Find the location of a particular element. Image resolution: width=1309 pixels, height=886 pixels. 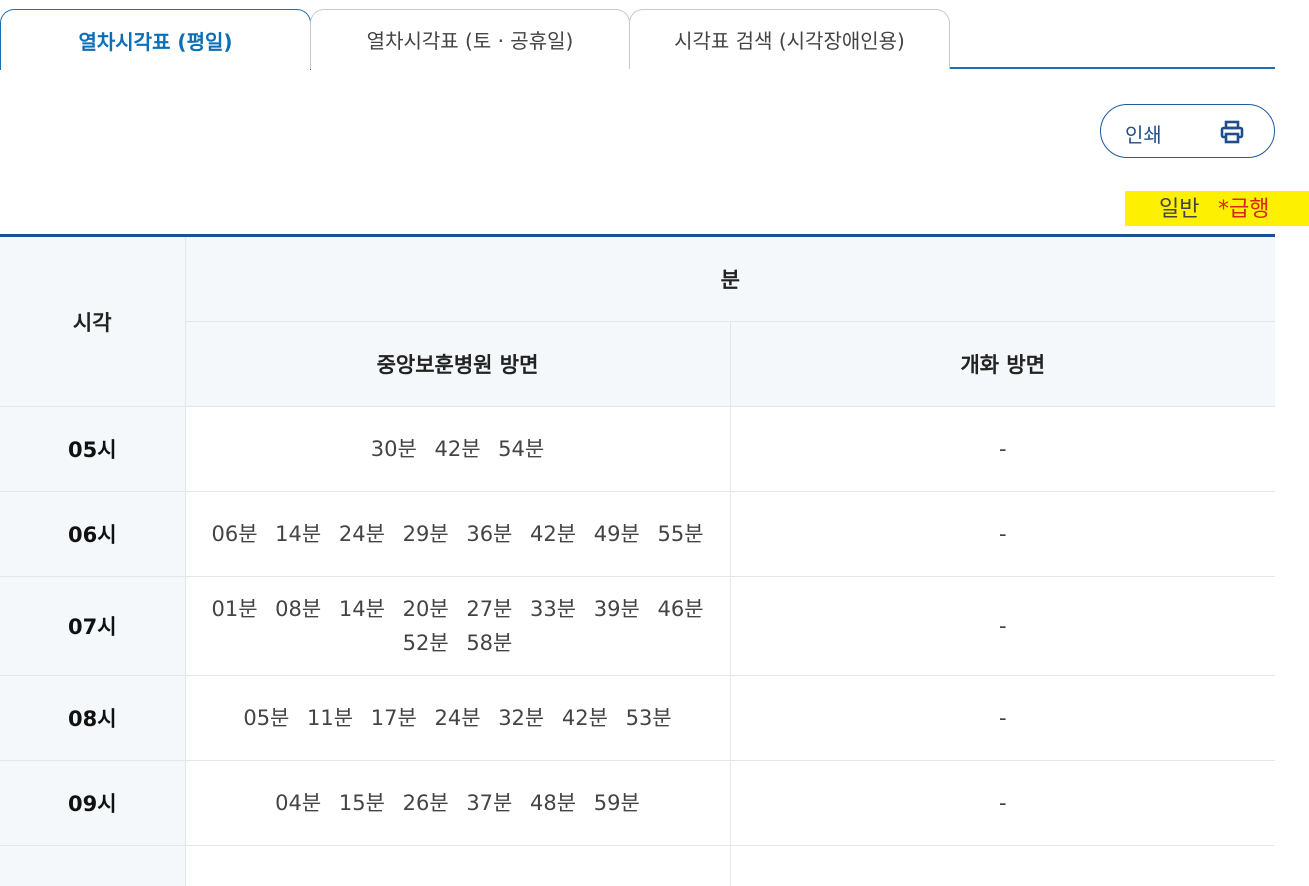

table-row: 06시 06분 14분 24분 29분 36분 42분 49분 55분 - is located at coordinates (638, 534).